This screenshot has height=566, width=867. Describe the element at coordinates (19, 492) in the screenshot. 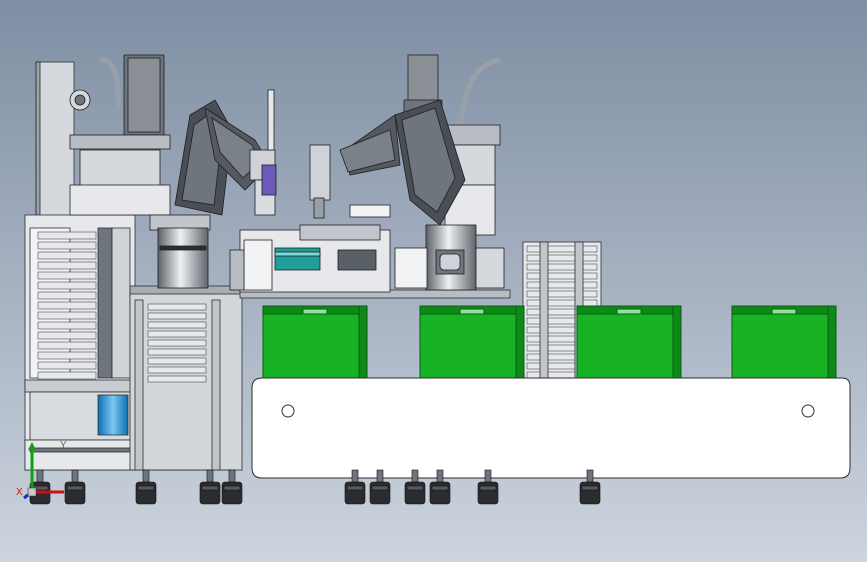

I see `x-axis-label: X` at that location.